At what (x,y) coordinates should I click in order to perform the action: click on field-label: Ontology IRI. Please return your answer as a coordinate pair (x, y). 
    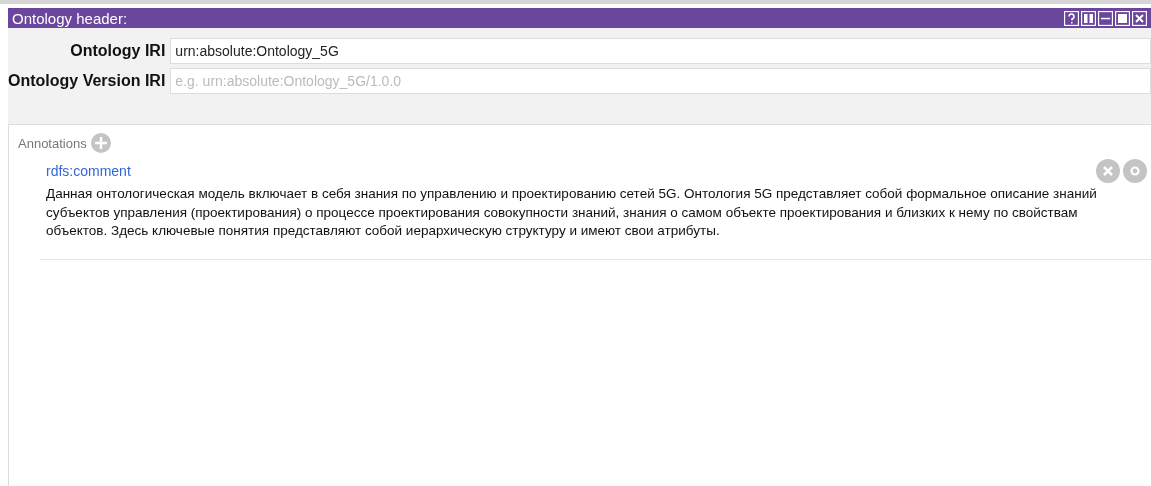
    Looking at the image, I should click on (117, 51).